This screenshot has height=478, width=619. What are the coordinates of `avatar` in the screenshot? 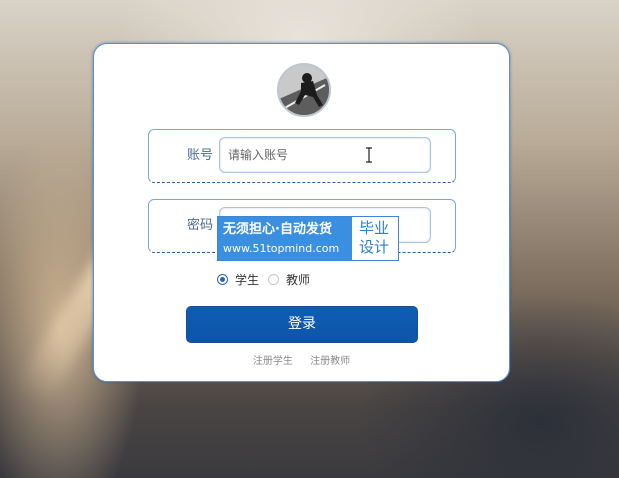 It's located at (304, 90).